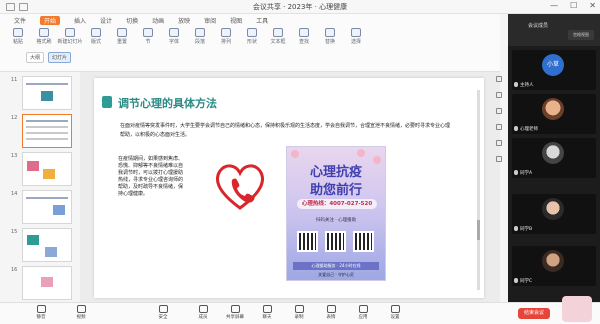 This screenshot has height=324, width=600. What do you see at coordinates (573, 5) in the screenshot?
I see `maximize-button: ☐` at bounding box center [573, 5].